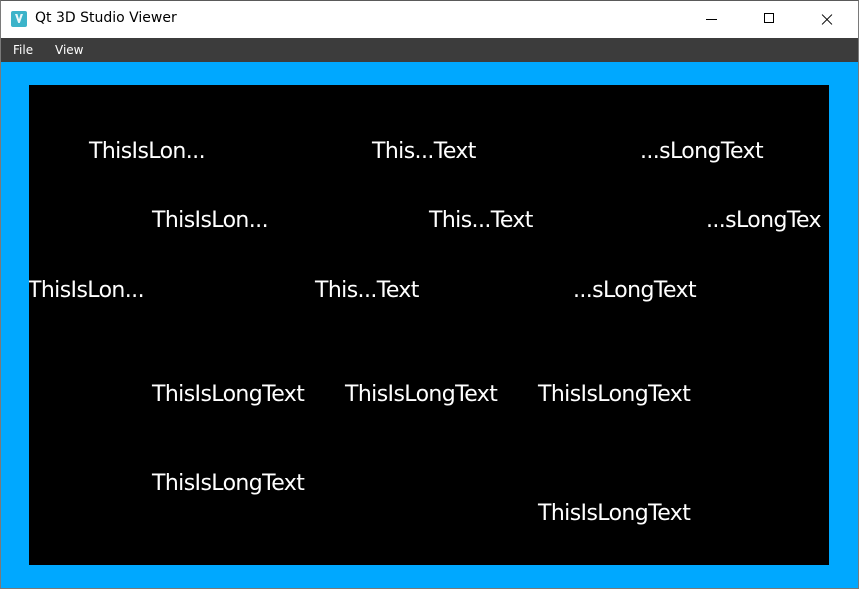  I want to click on window-title: Qt 3D Studio Viewer, so click(106, 18).